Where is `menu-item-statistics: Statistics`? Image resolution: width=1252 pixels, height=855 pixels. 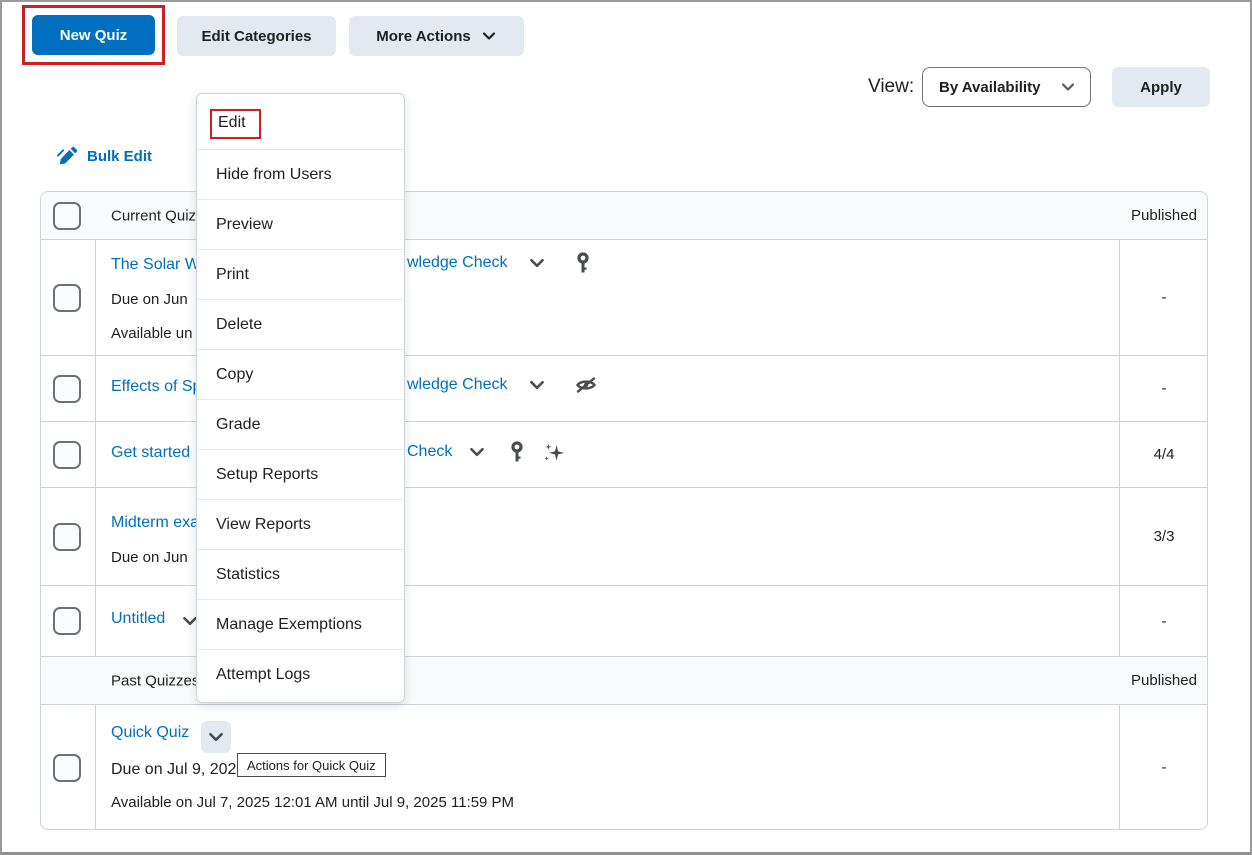
menu-item-statistics: Statistics is located at coordinates (300, 574).